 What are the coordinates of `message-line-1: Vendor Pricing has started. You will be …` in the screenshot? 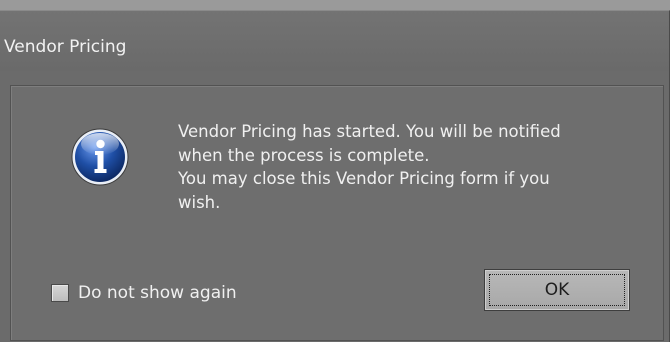 It's located at (369, 131).